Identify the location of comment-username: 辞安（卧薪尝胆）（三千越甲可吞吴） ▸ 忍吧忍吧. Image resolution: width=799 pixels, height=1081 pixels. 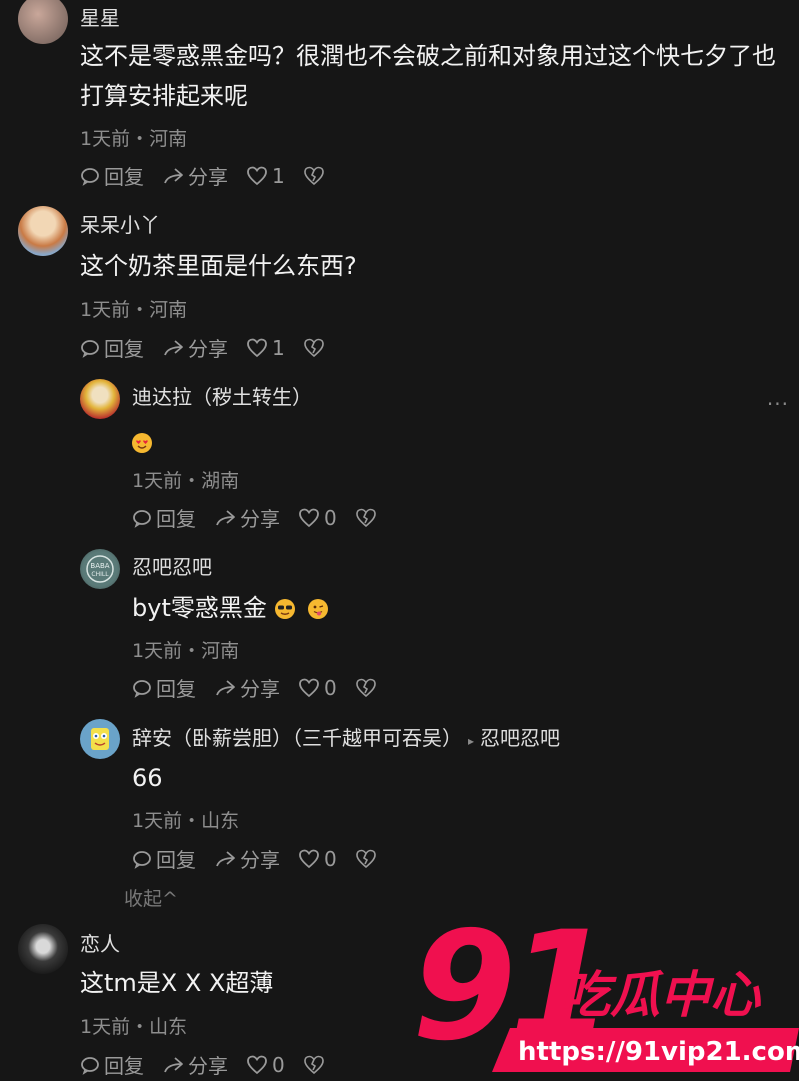
(346, 736).